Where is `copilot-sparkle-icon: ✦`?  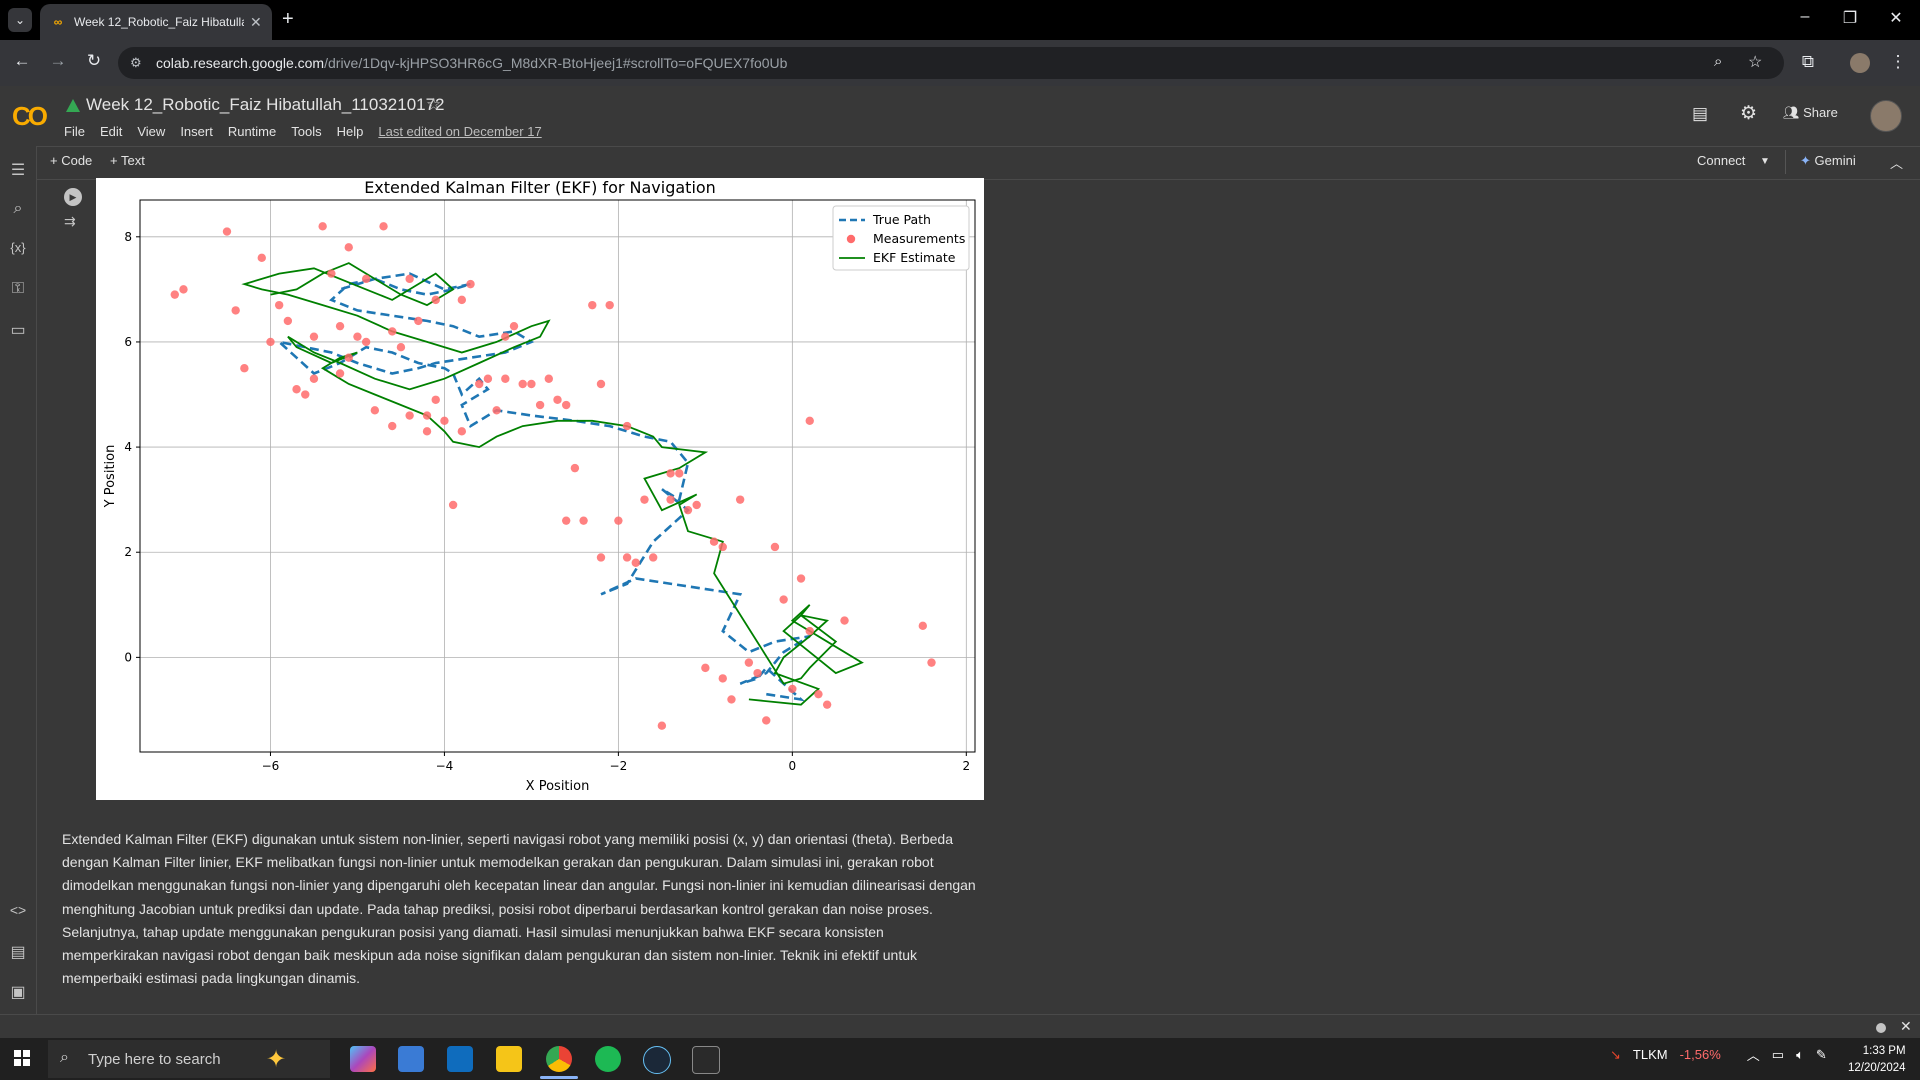
copilot-sparkle-icon: ✦ is located at coordinates (276, 1059).